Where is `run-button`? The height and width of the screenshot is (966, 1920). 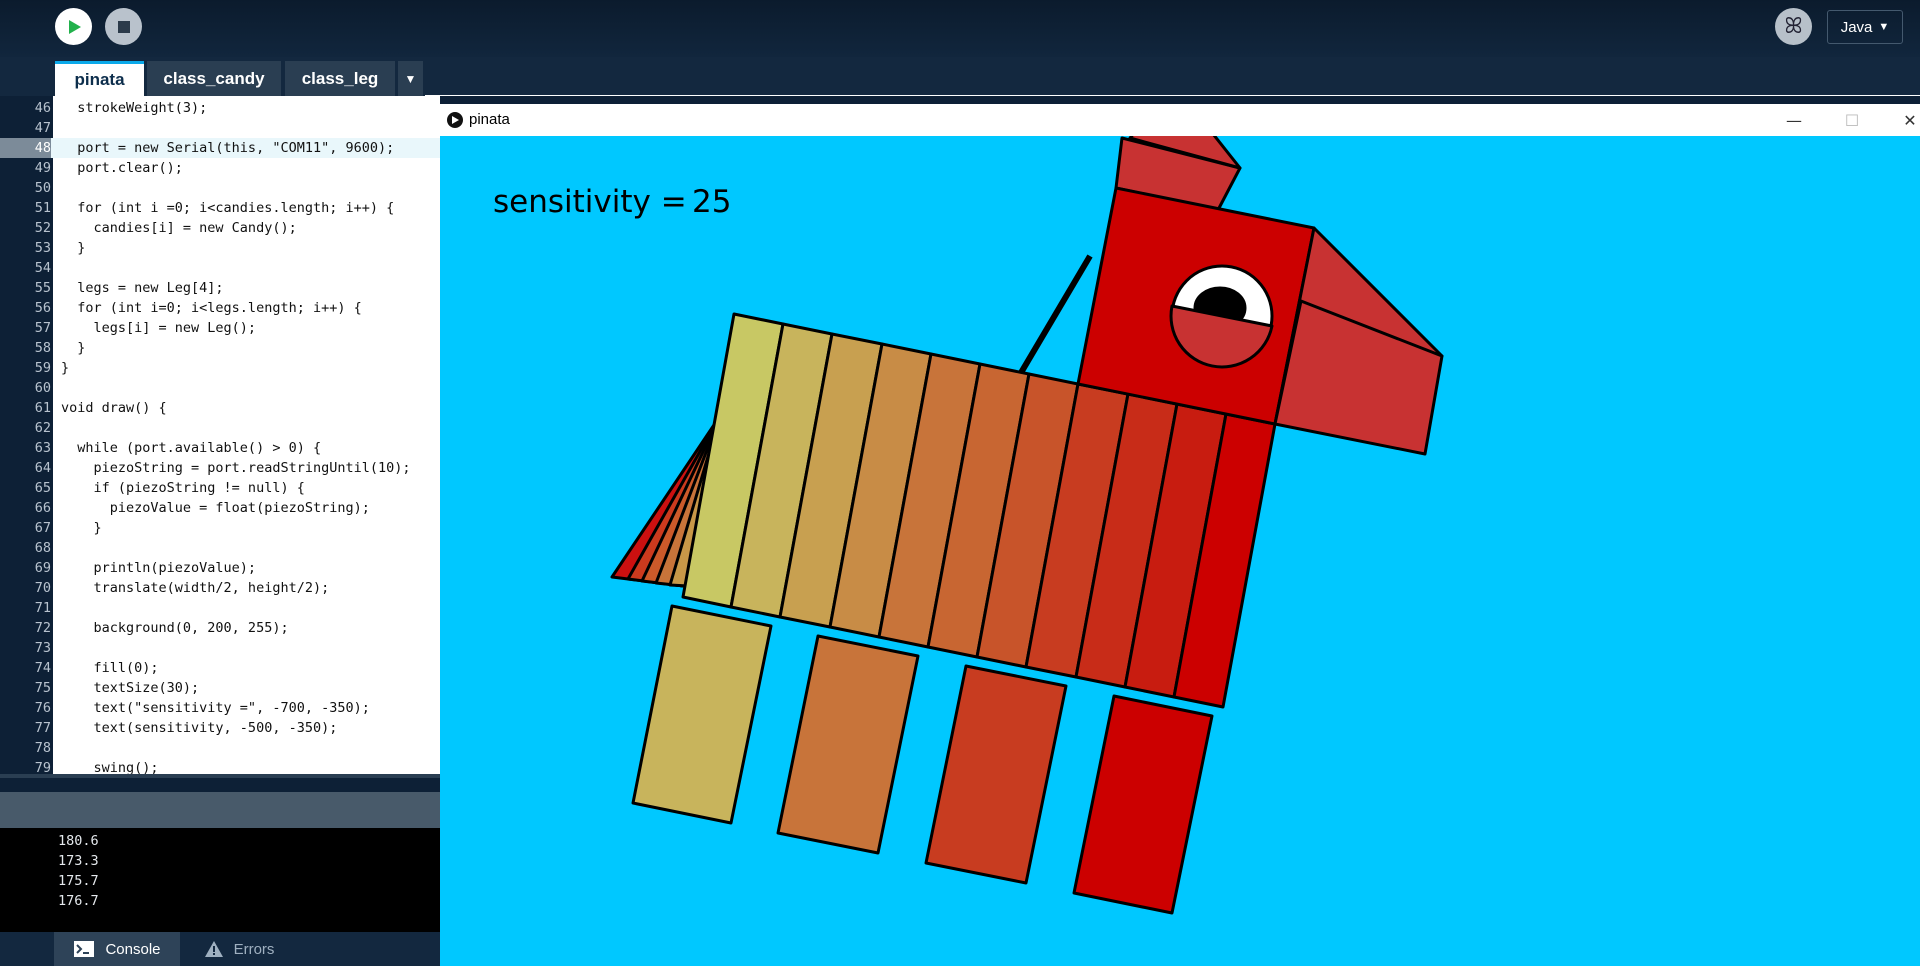 run-button is located at coordinates (73, 26).